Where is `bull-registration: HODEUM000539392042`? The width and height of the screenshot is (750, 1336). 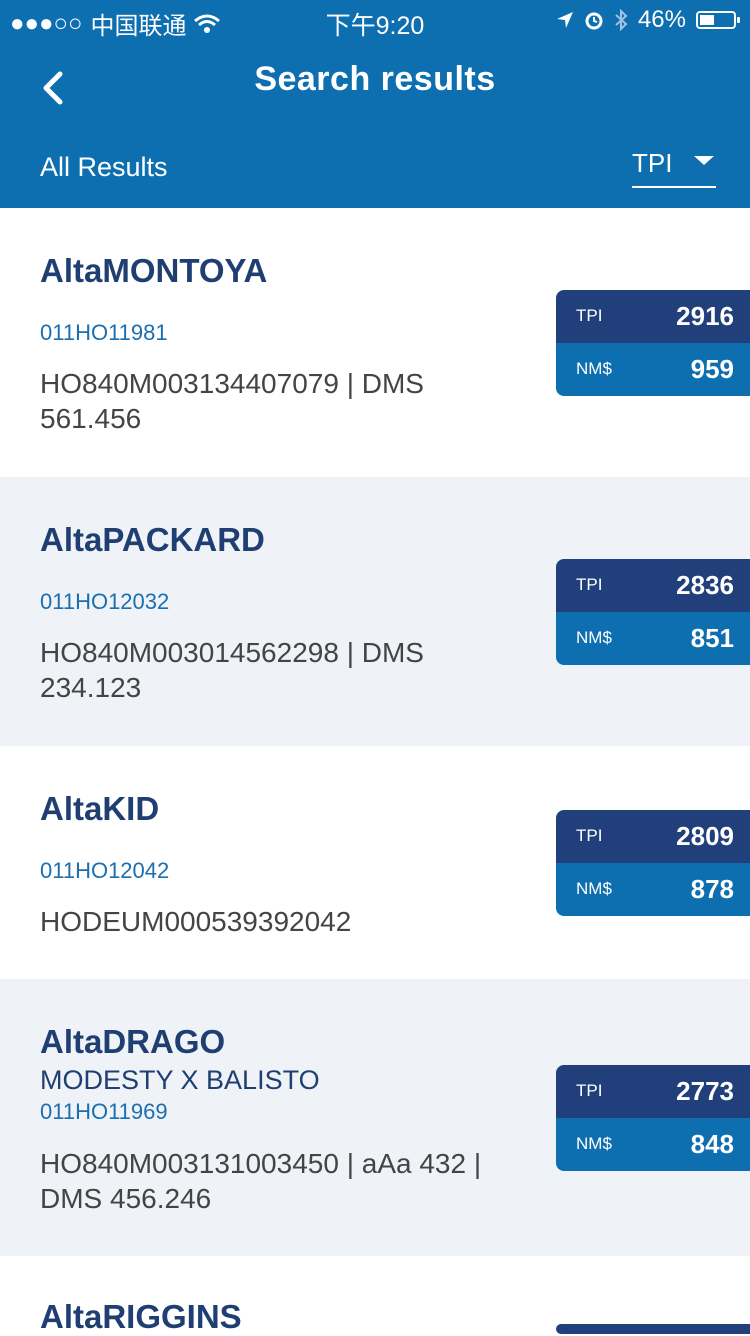
bull-registration: HODEUM000539392042 is located at coordinates (196, 921).